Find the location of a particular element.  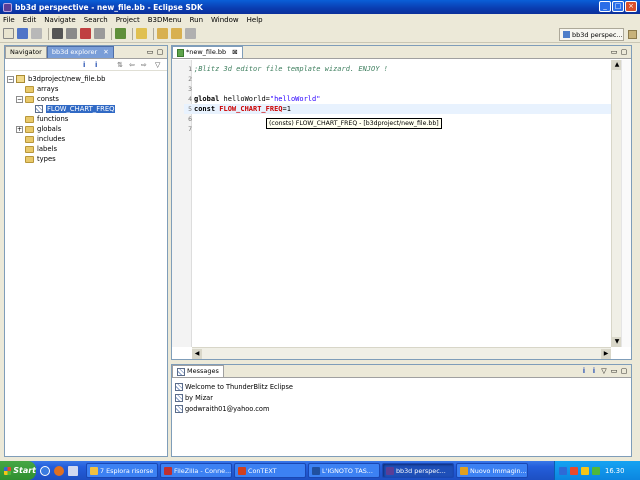

tab-bb3d-explorer: bb3d explorer ✕ is located at coordinates (80, 52).